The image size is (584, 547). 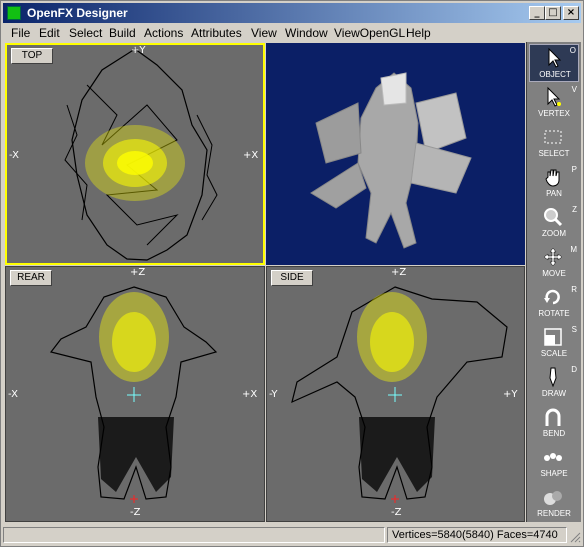 I want to click on axis-rear-left: -X, so click(x=13, y=394).